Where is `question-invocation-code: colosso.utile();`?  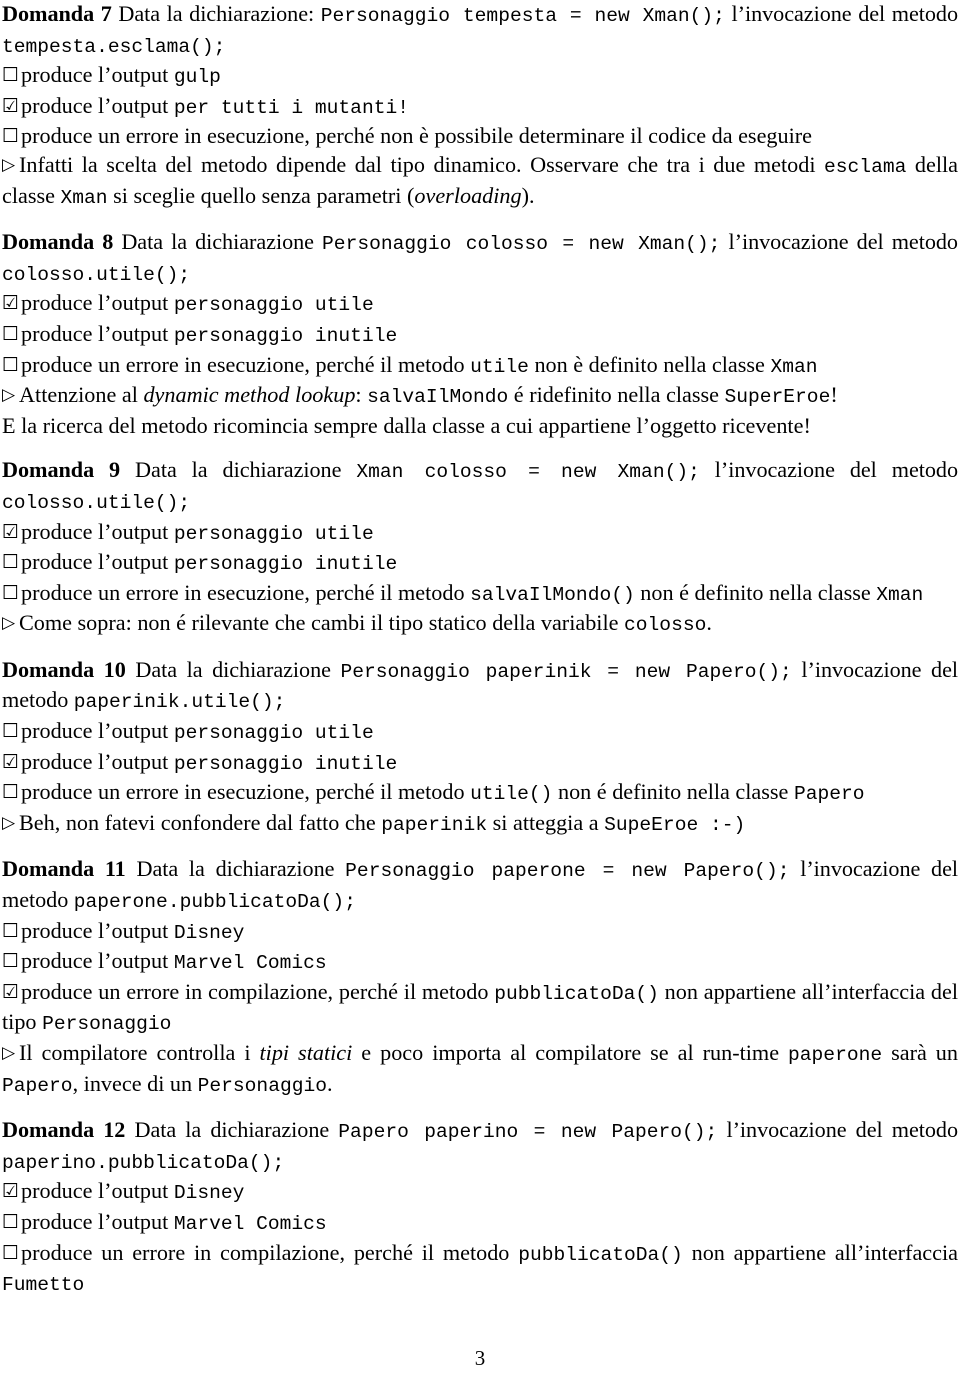 question-invocation-code: colosso.utile(); is located at coordinates (96, 274).